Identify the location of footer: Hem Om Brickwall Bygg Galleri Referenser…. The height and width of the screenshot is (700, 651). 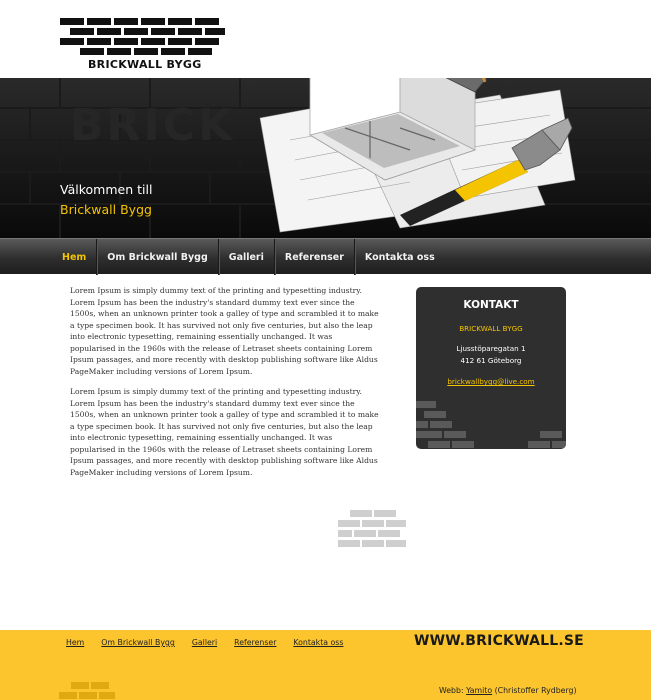
(325, 665).